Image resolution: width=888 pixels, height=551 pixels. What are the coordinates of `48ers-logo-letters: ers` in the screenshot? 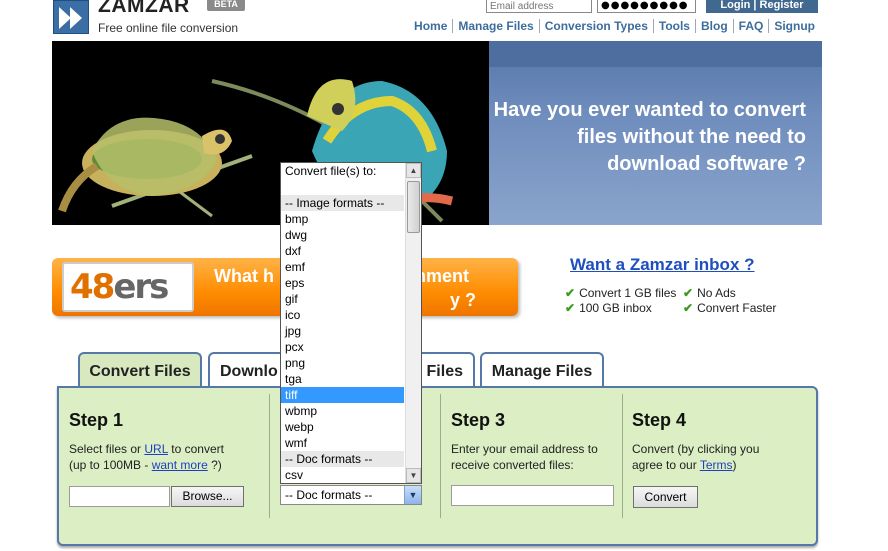 It's located at (141, 287).